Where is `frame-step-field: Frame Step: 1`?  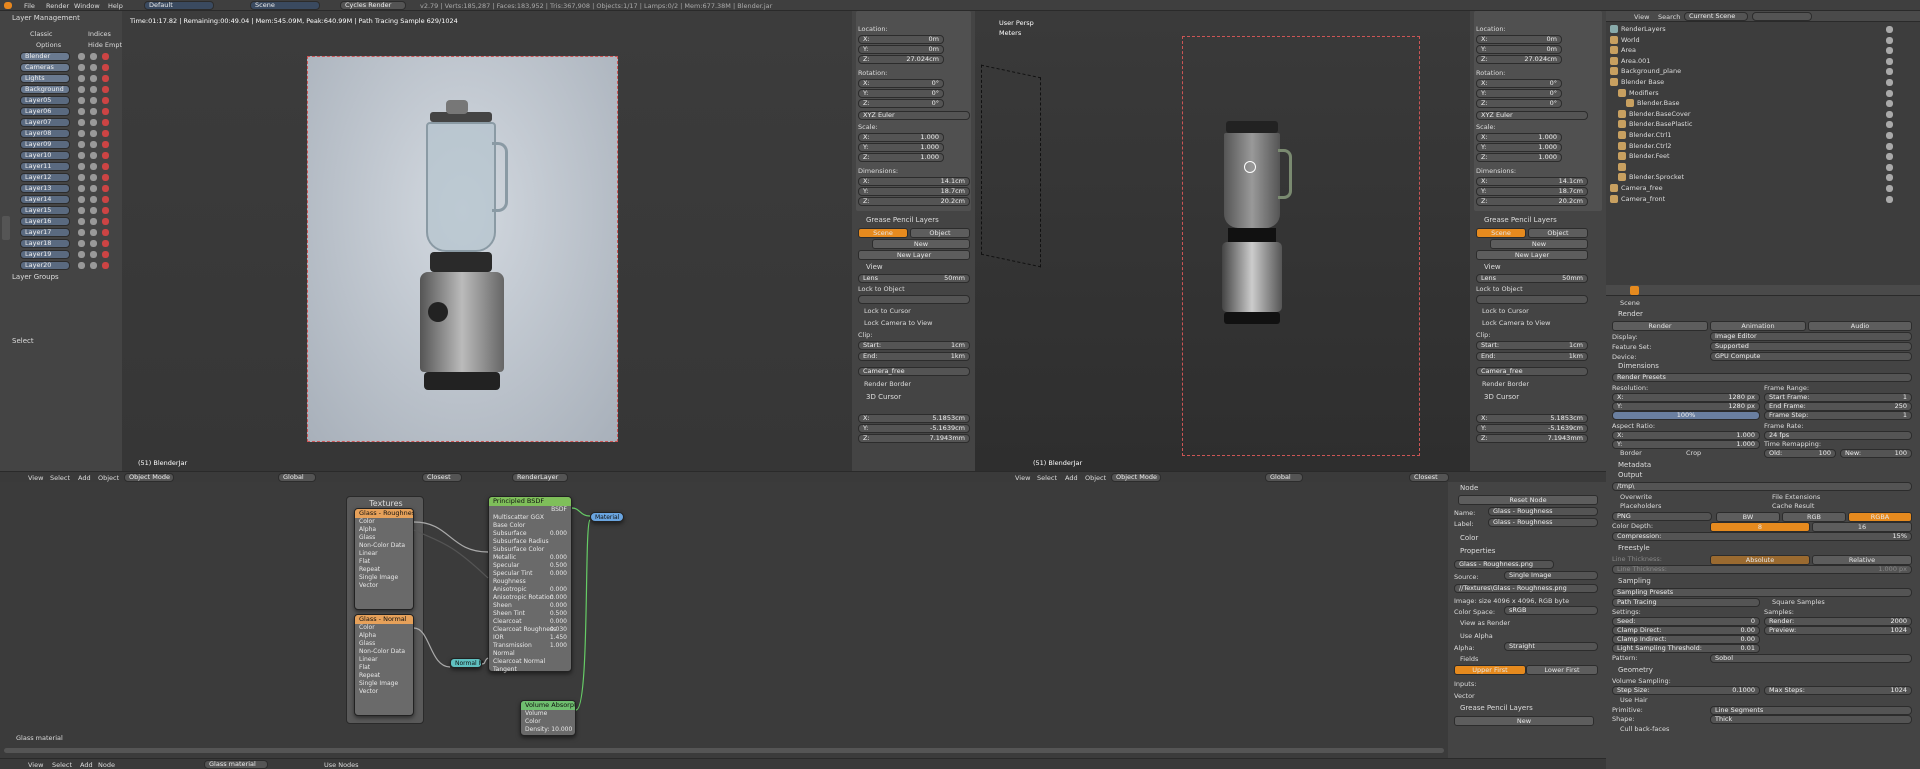
frame-step-field: Frame Step: 1 is located at coordinates (1838, 415).